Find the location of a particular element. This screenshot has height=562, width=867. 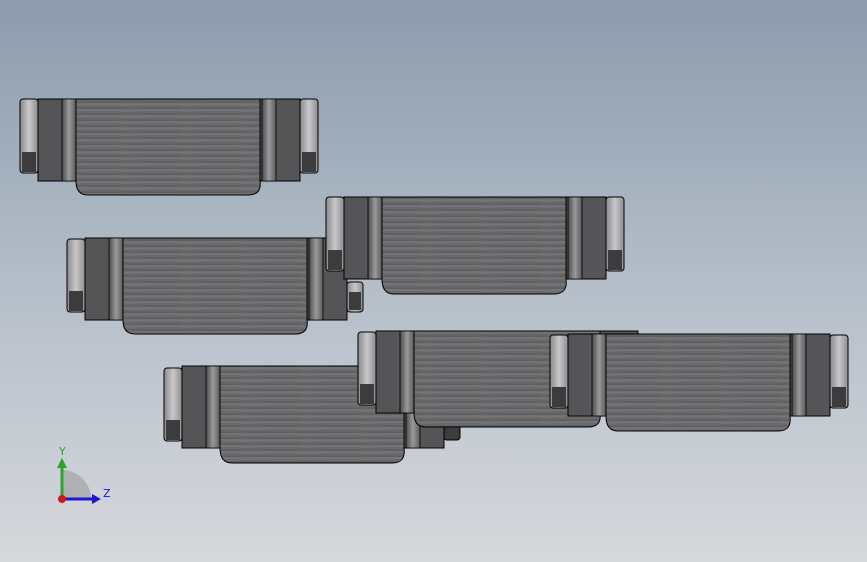

orientation-triad: Y Z is located at coordinates (84, 474).